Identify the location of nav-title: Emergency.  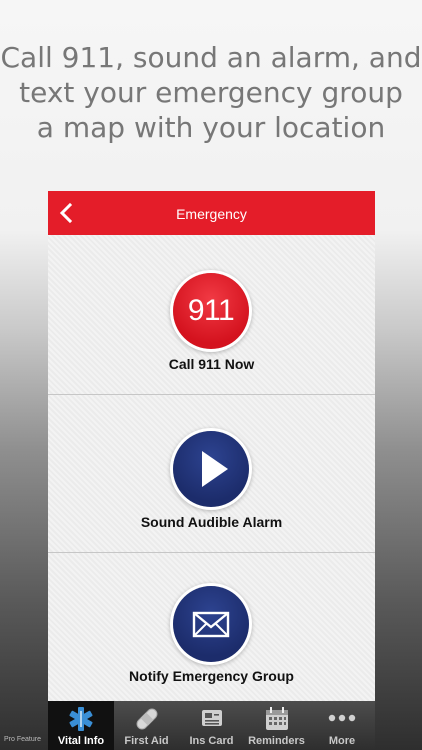
(211, 214).